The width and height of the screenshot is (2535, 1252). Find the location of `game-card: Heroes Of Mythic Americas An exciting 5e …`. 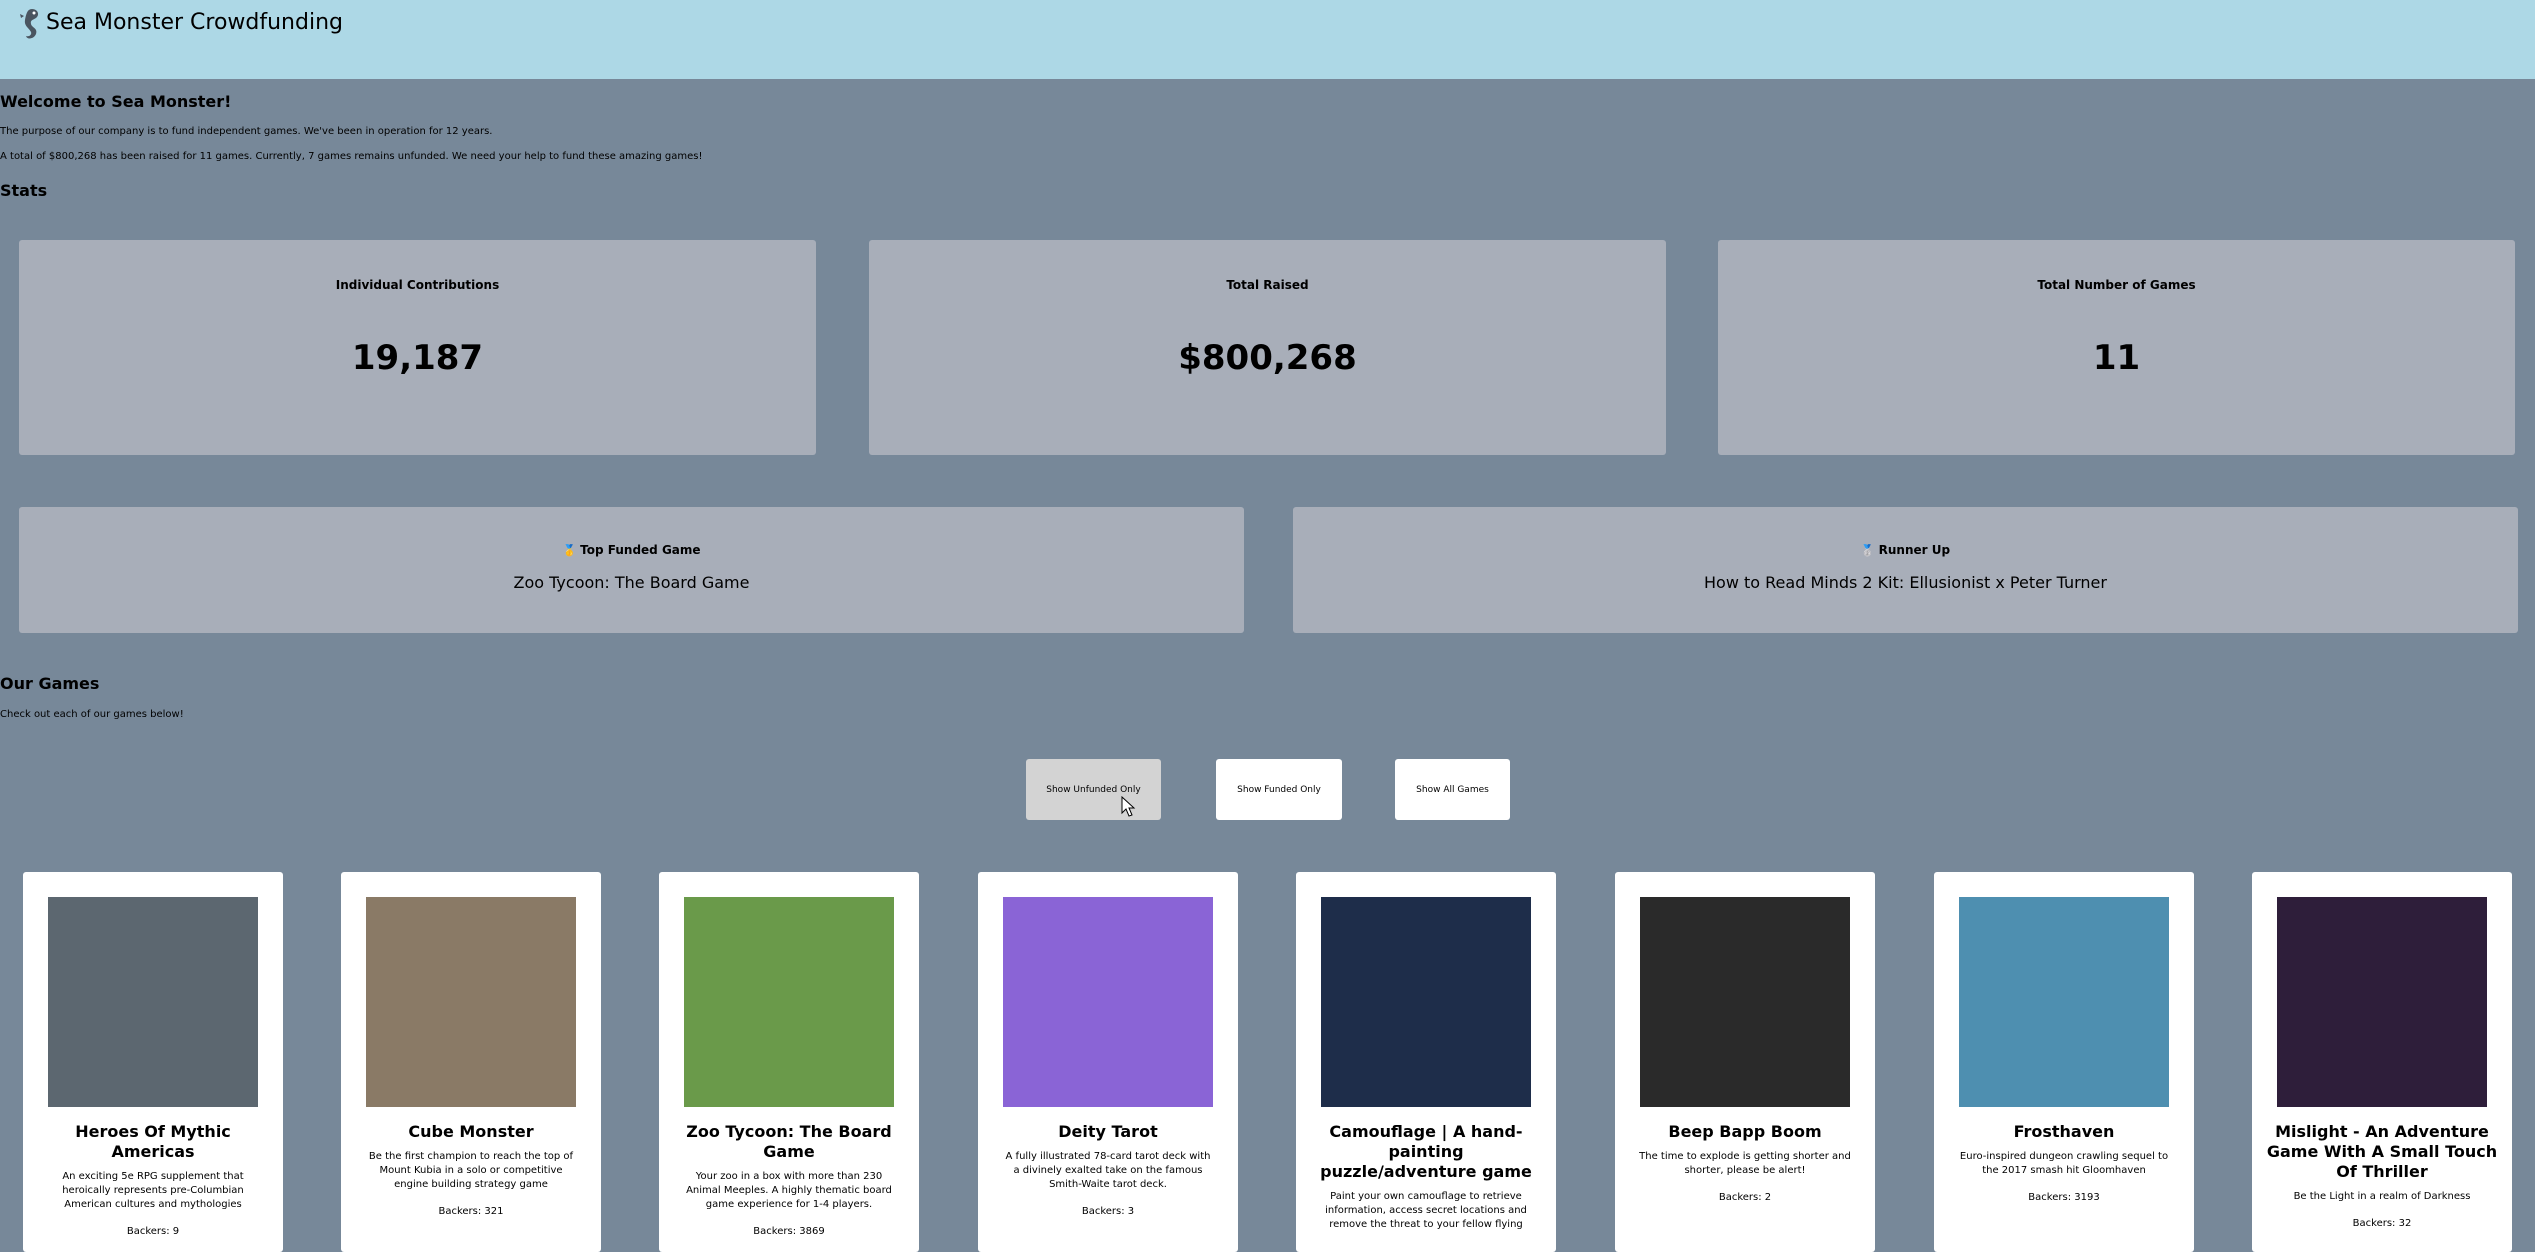

game-card: Heroes Of Mythic Americas An exciting 5e … is located at coordinates (153, 1062).